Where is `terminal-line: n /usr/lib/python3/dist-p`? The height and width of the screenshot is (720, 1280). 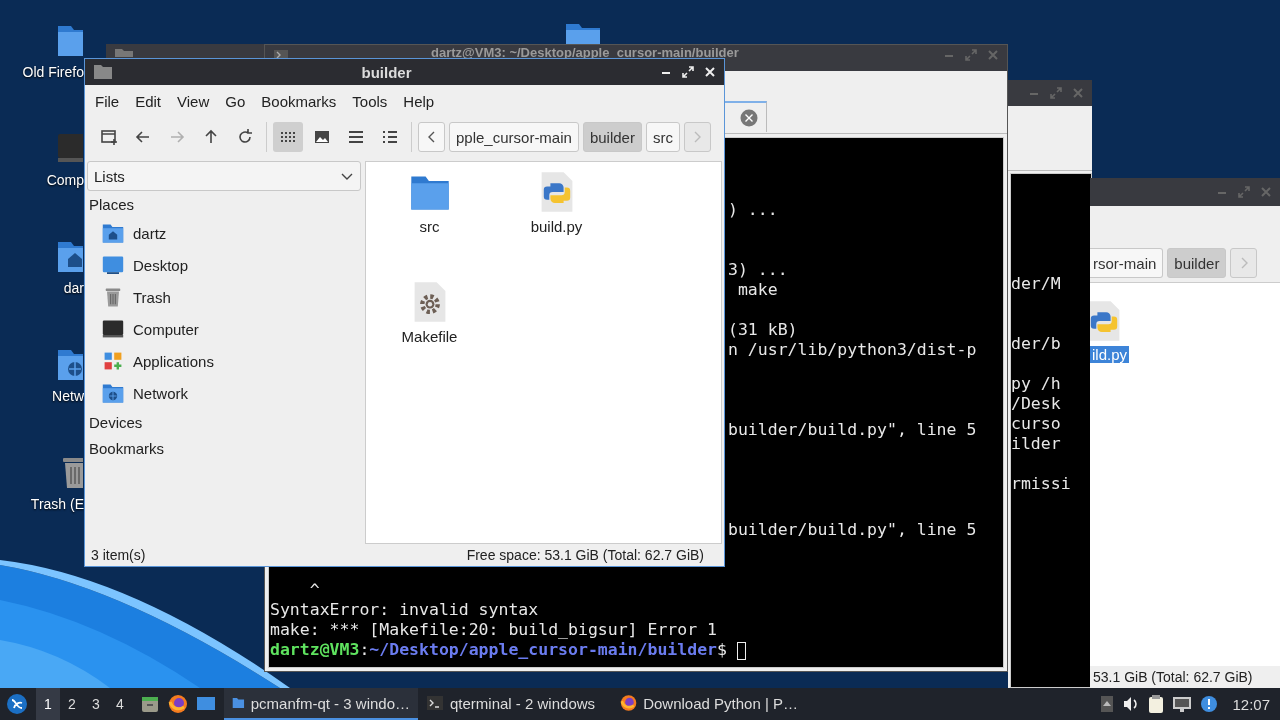 terminal-line: n /usr/lib/python3/dist-p is located at coordinates (852, 350).